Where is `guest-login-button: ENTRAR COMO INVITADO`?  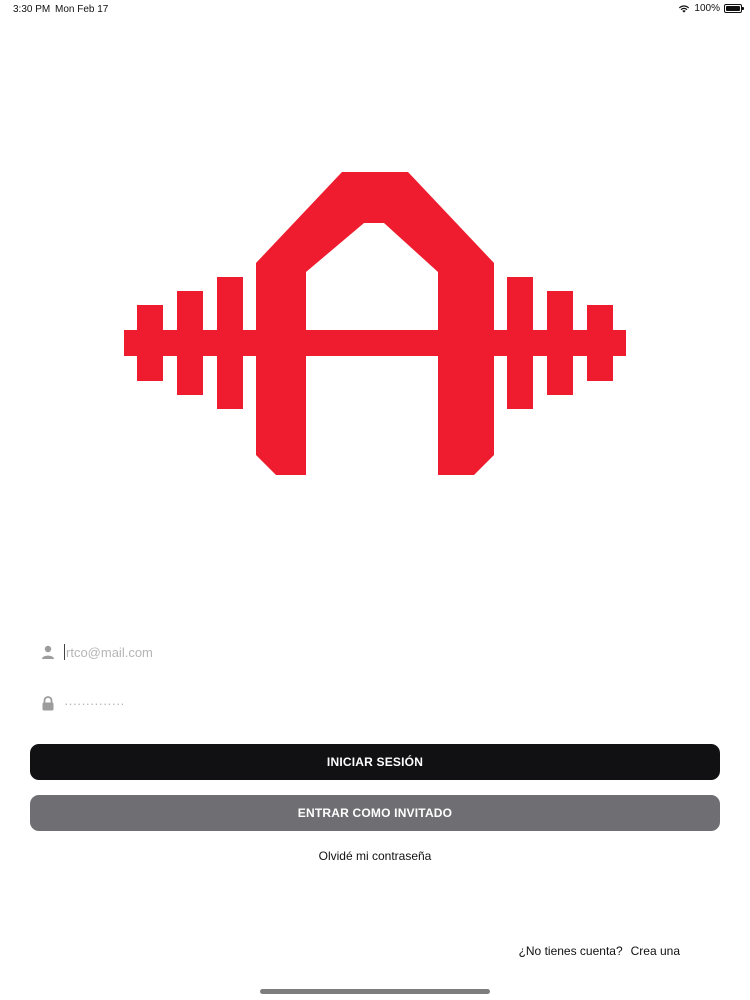 guest-login-button: ENTRAR COMO INVITADO is located at coordinates (375, 813).